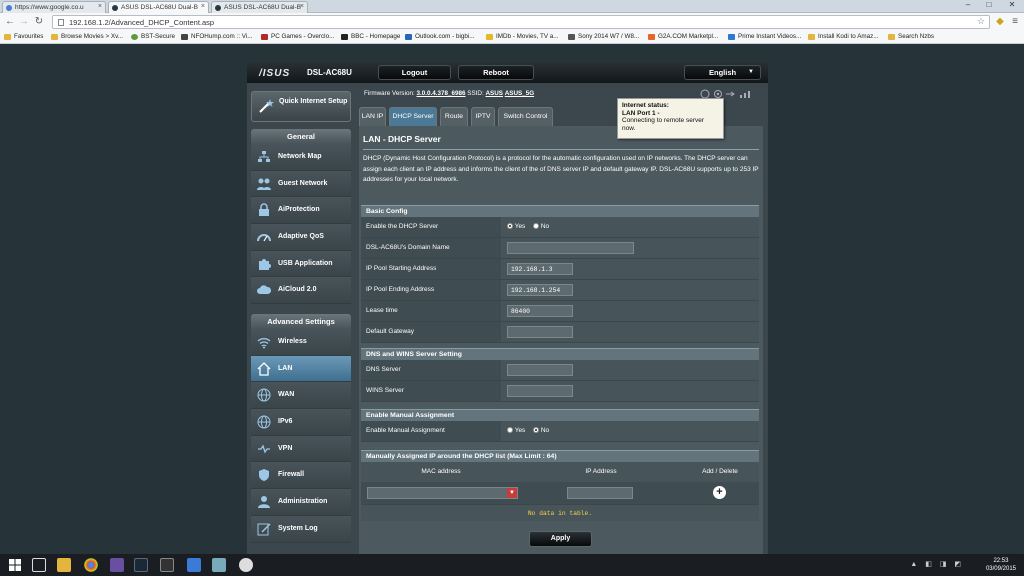  Describe the element at coordinates (981, 21) in the screenshot. I see `bookmark-star-icon: ☆` at that location.